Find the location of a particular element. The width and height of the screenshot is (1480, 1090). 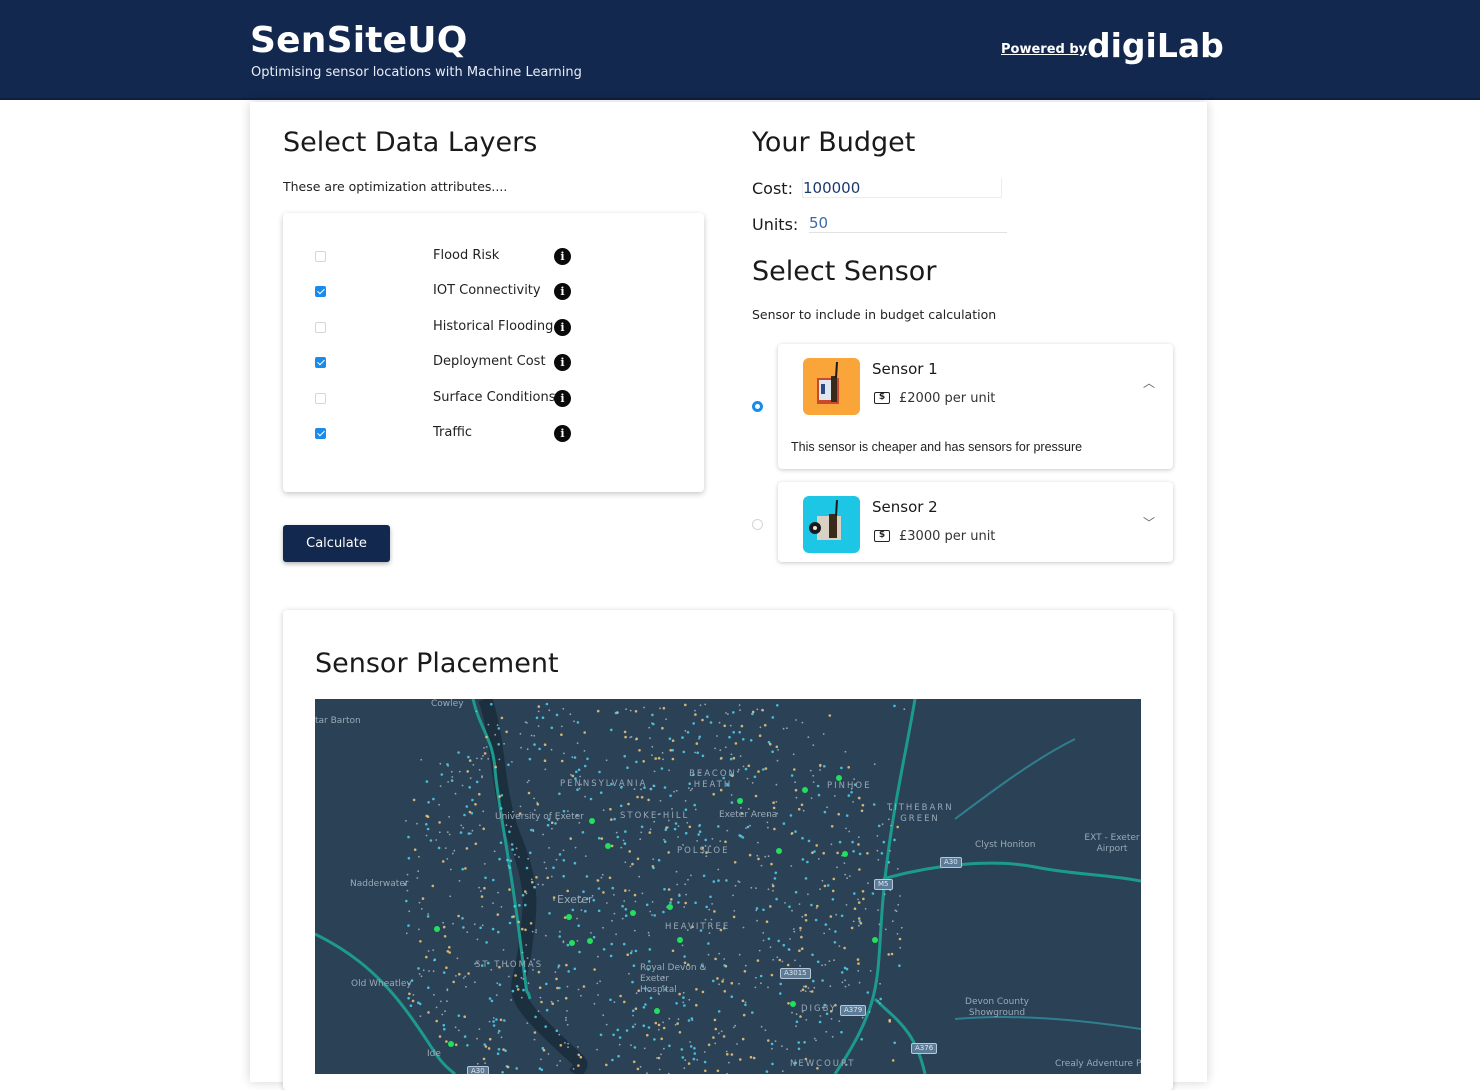

powered-by-link: Powered by is located at coordinates (1044, 49).